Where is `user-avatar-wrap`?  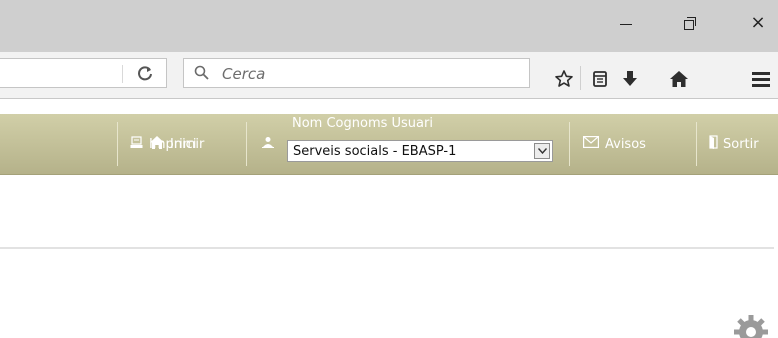
user-avatar-wrap is located at coordinates (271, 144).